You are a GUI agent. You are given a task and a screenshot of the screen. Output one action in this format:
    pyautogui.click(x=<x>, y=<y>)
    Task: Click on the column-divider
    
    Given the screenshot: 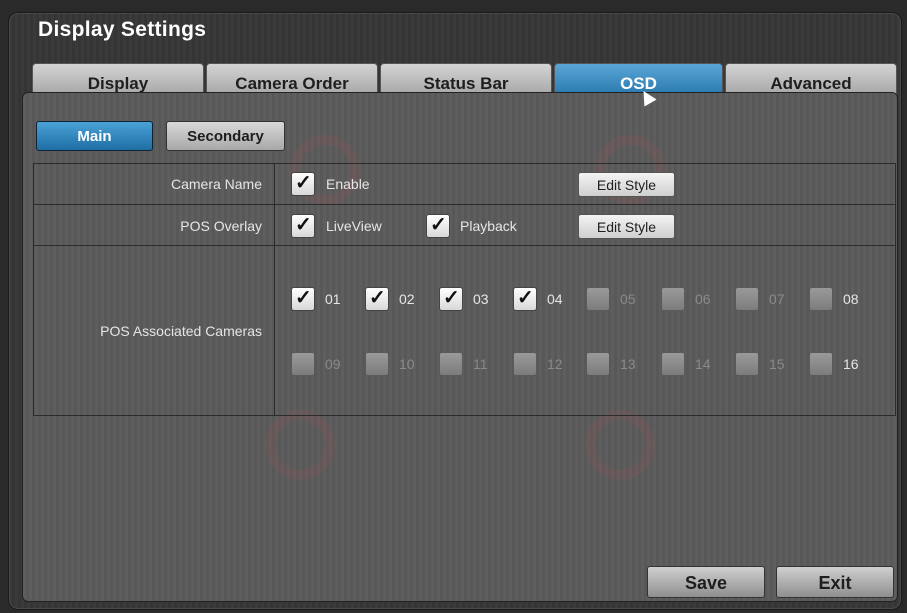 What is the action you would take?
    pyautogui.click(x=274, y=289)
    